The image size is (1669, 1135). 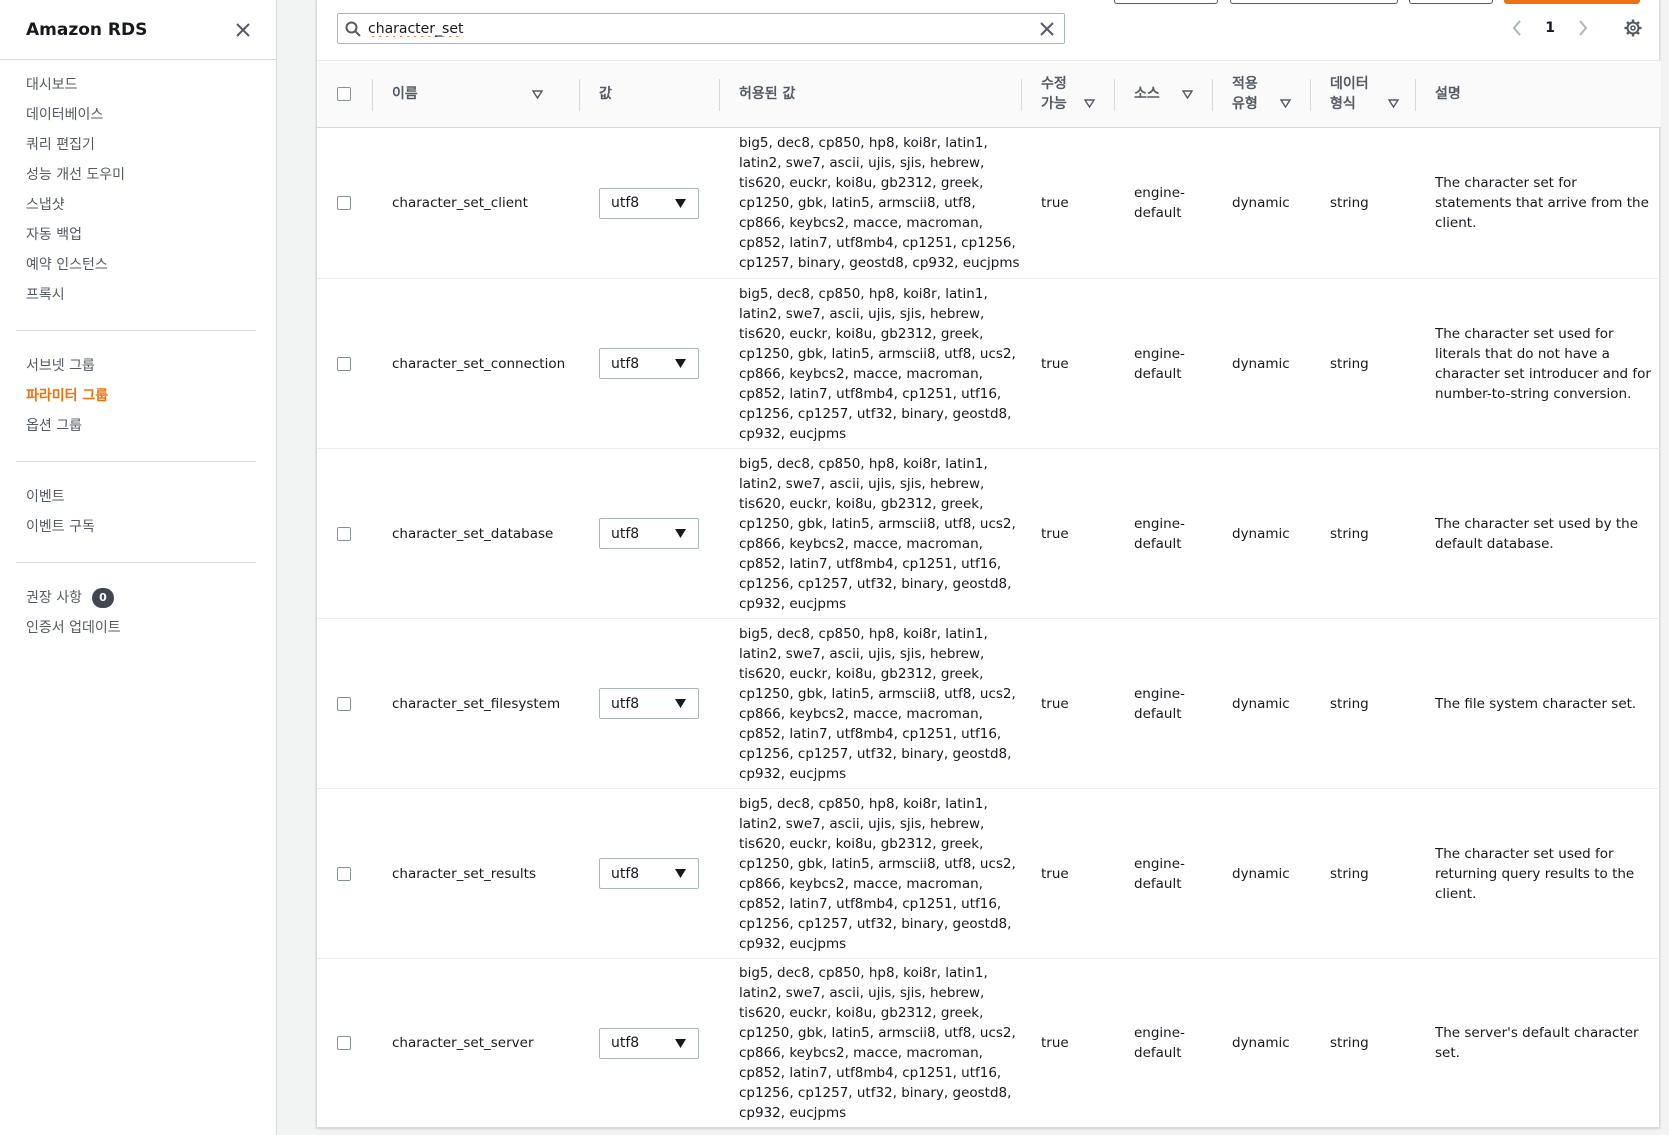 What do you see at coordinates (243, 30) in the screenshot?
I see `close-icon` at bounding box center [243, 30].